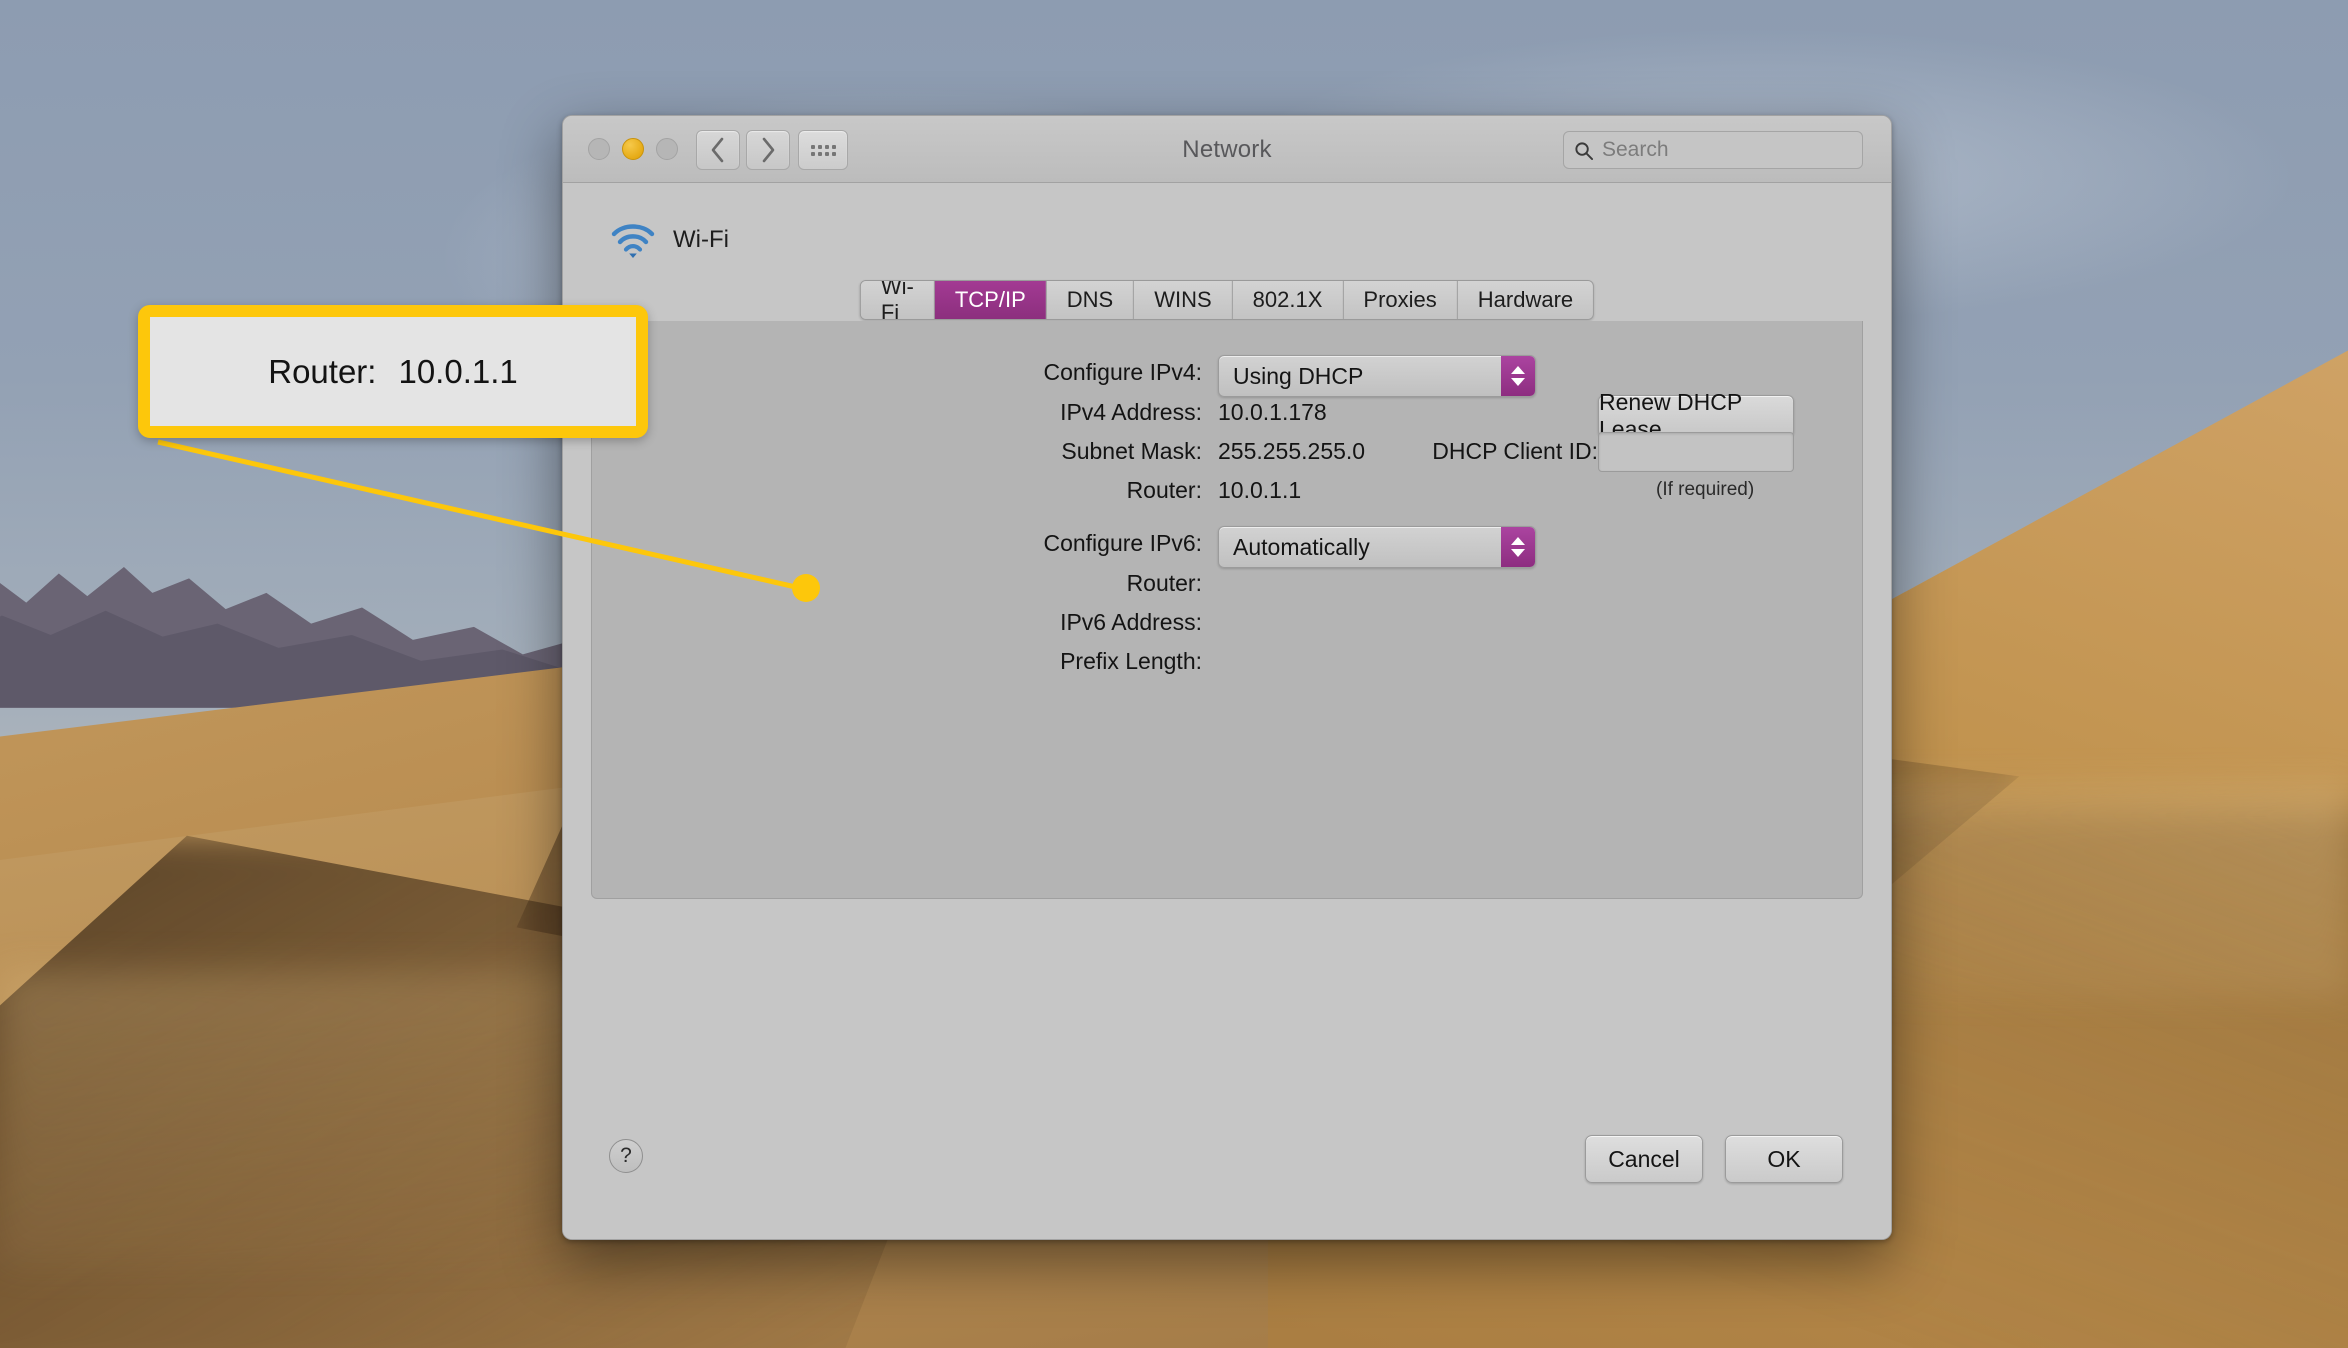  What do you see at coordinates (897, 300) in the screenshot?
I see `tab-wifi: Wi-Fi` at bounding box center [897, 300].